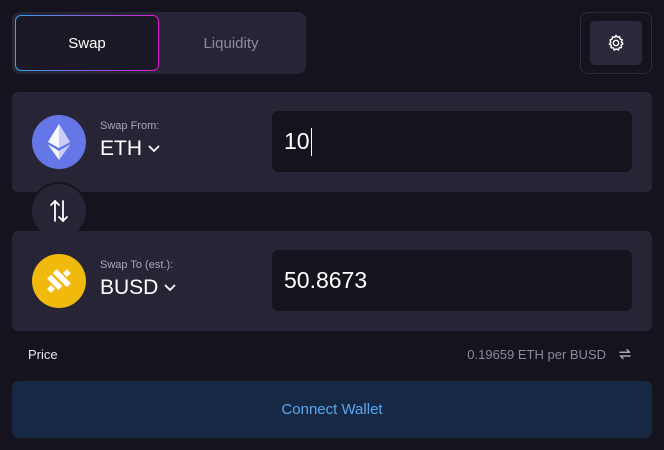 Image resolution: width=664 pixels, height=450 pixels. I want to click on settings-container, so click(616, 43).